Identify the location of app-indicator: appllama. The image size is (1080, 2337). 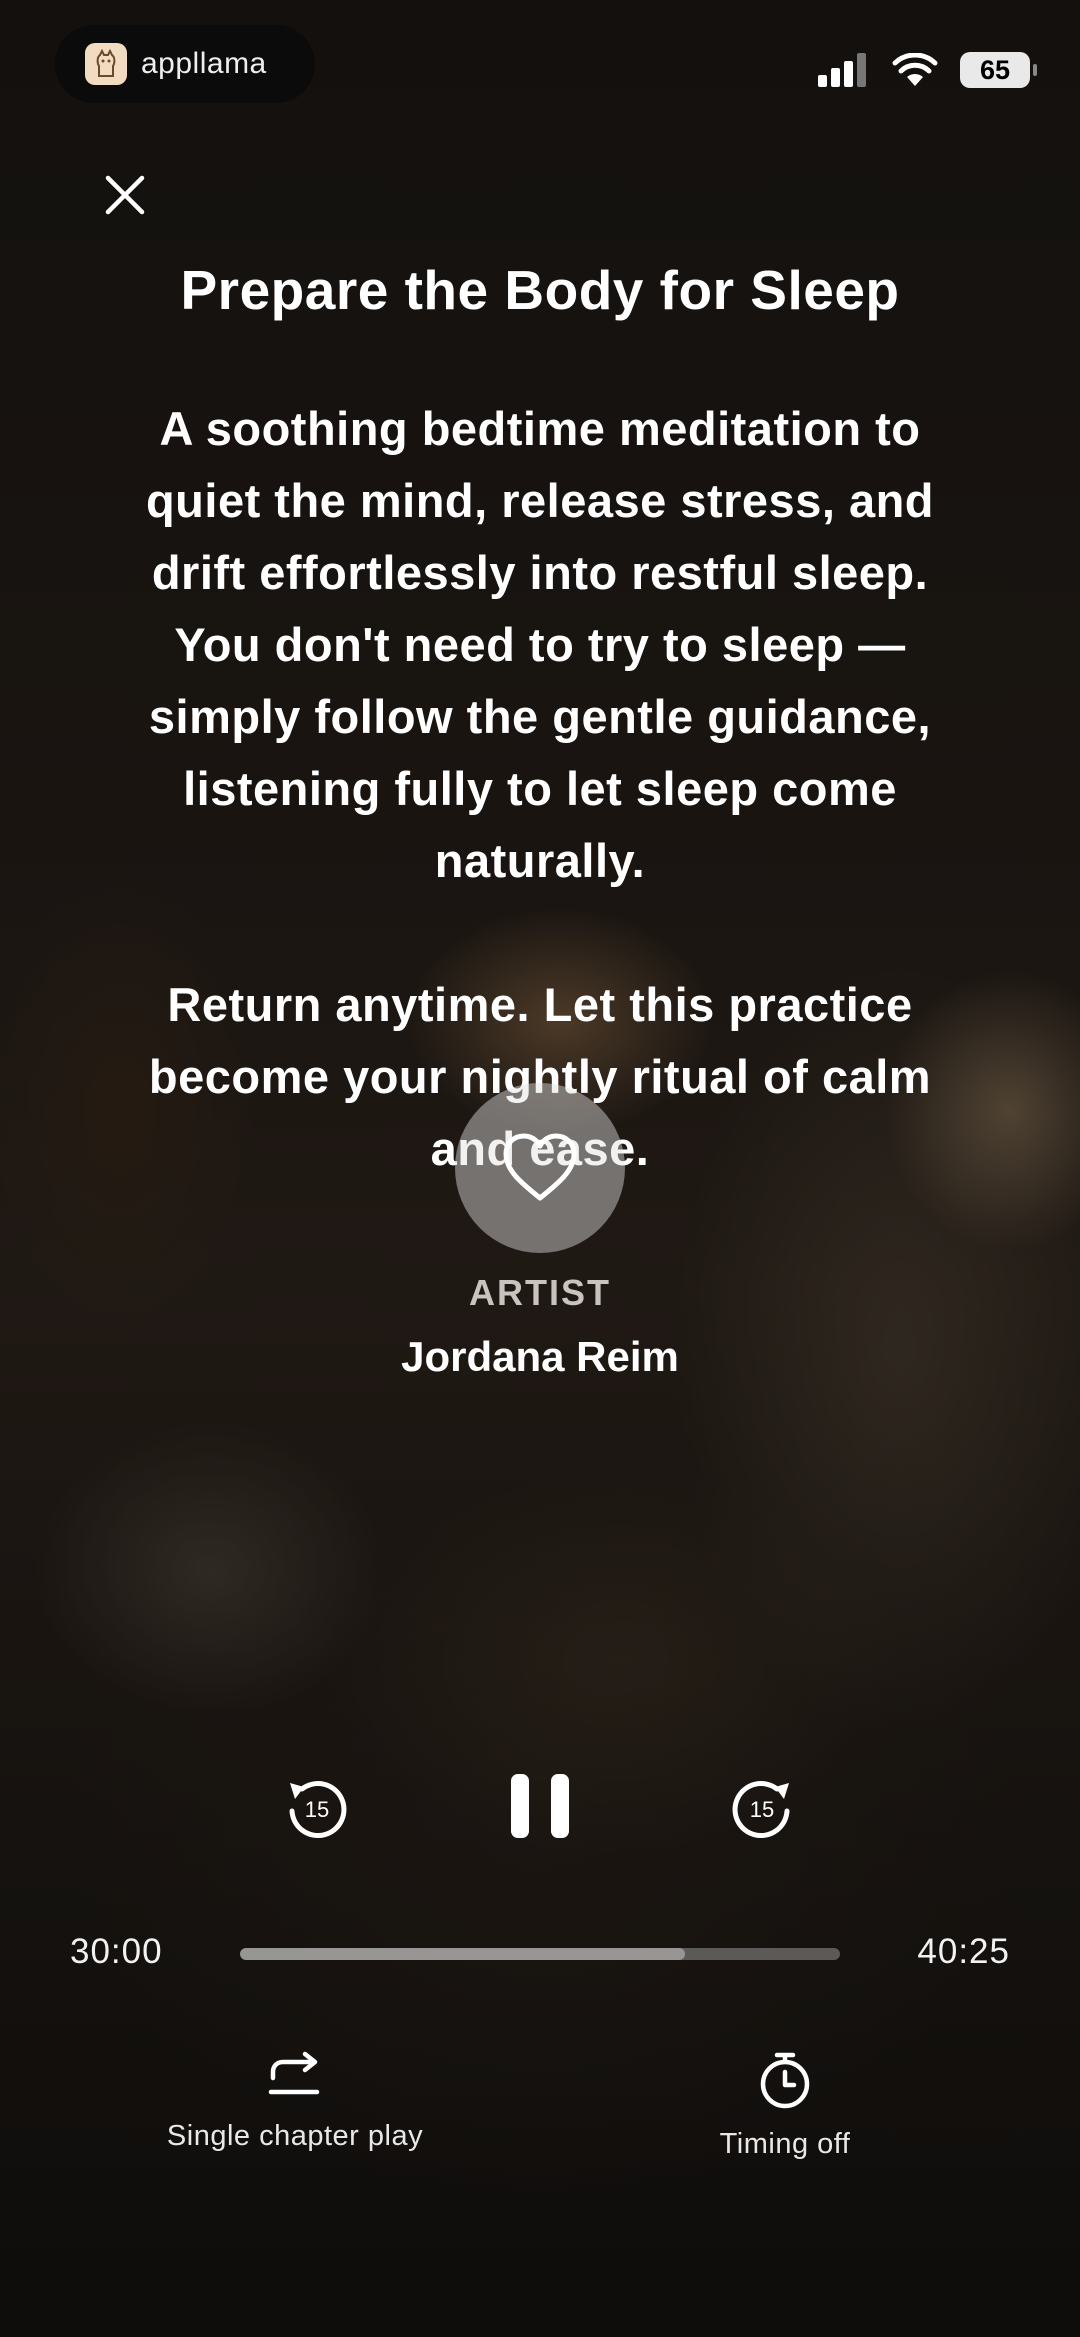
(185, 64).